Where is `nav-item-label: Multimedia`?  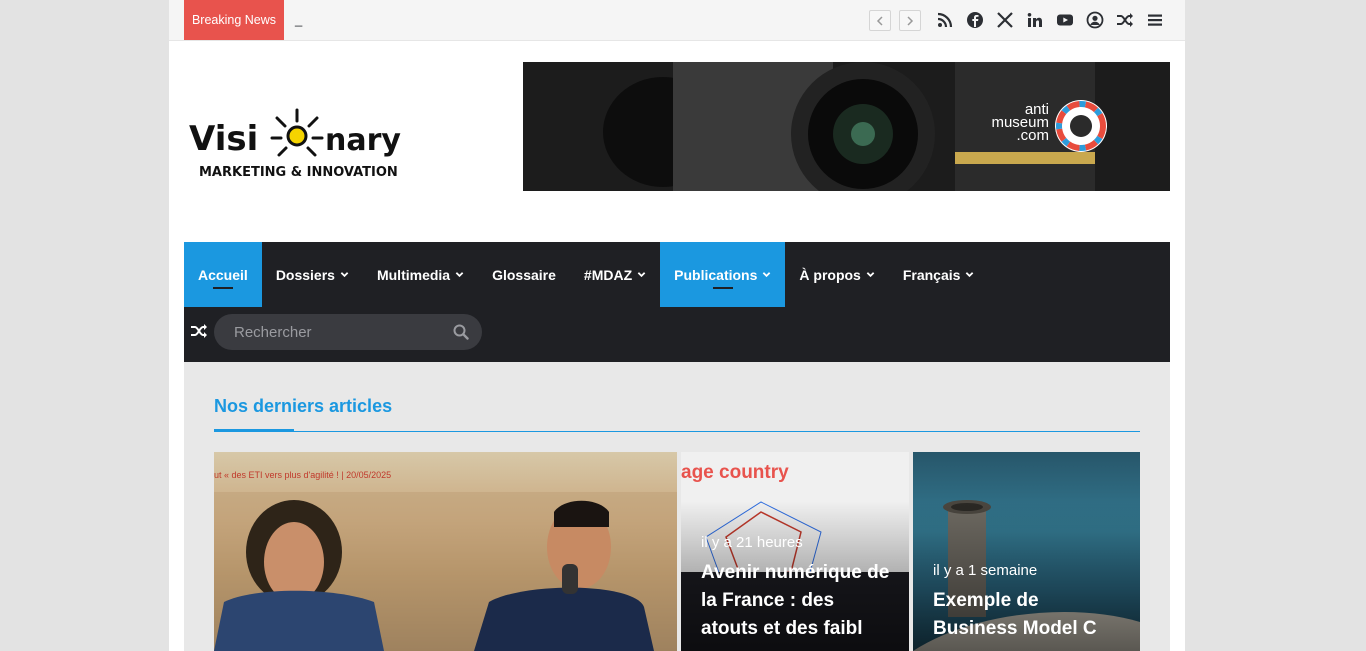
nav-item-label: Multimedia is located at coordinates (413, 274).